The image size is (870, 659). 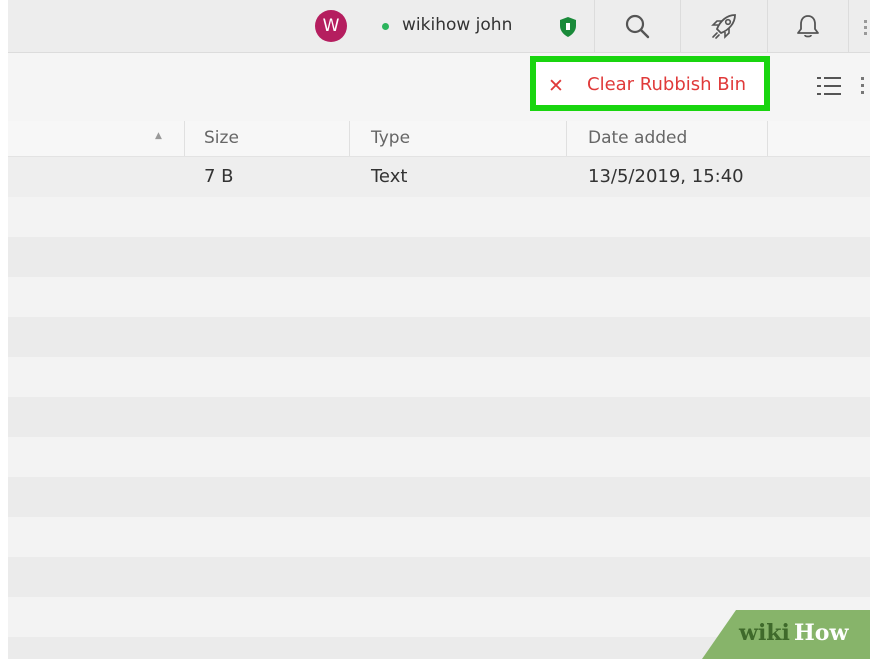 What do you see at coordinates (439, 87) in the screenshot?
I see `rubbish-bin-toolbar: ✕ Clear Rubbish Bin` at bounding box center [439, 87].